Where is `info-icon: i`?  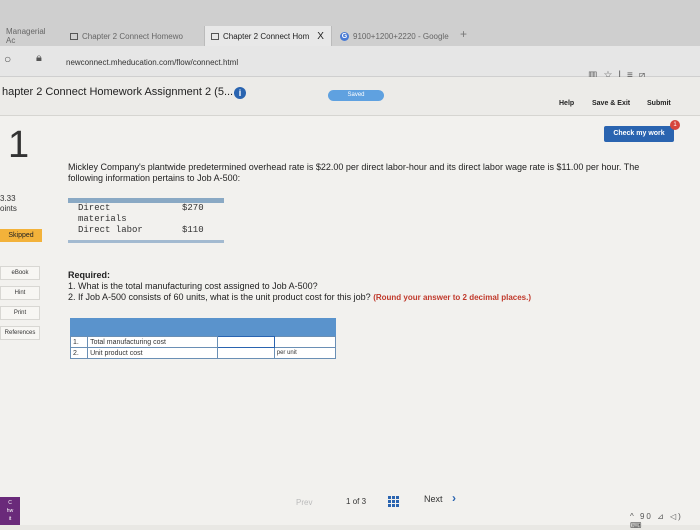 info-icon: i is located at coordinates (240, 93).